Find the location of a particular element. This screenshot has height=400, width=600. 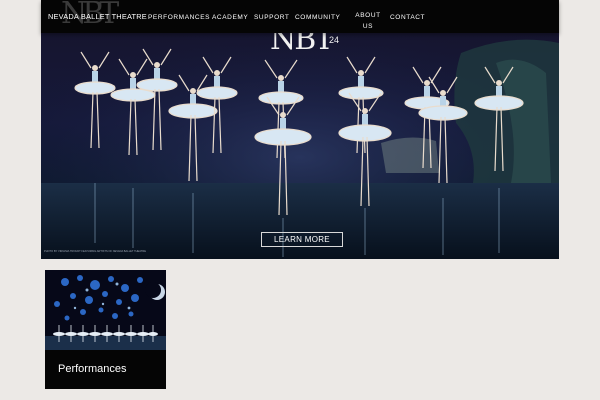

performances-card-label: Performances is located at coordinates (92, 369).